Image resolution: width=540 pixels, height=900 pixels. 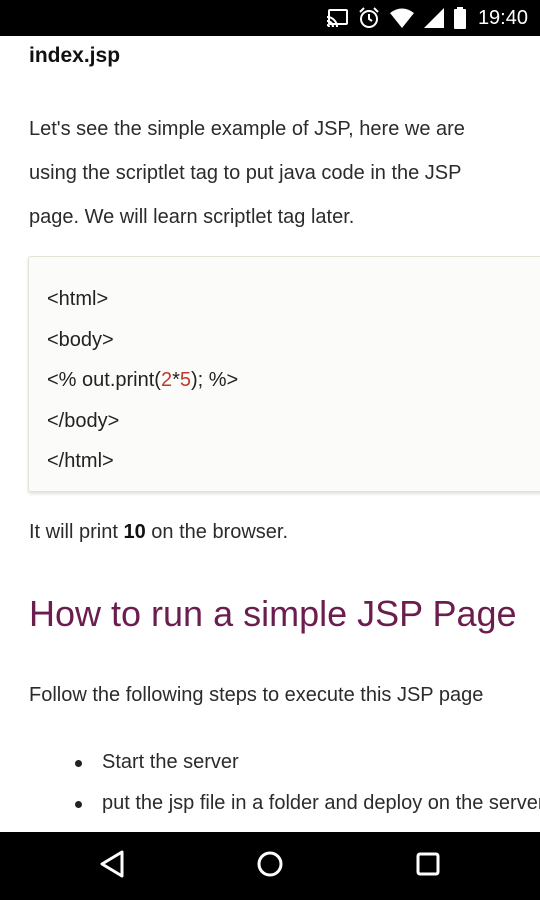 I want to click on code-line-scriptlet: <% out.print(2*5); %>, so click(x=142, y=380).